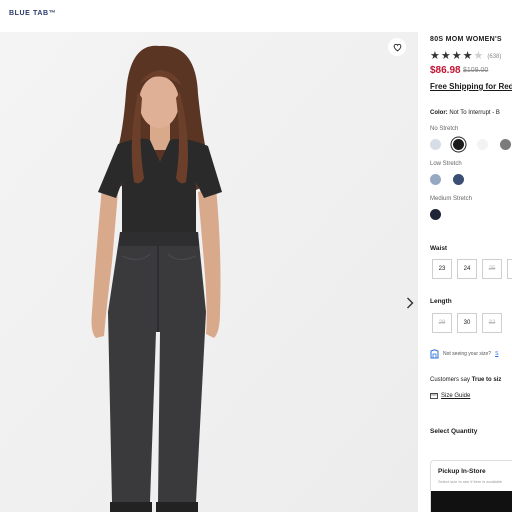  I want to click on sale-price: $86.98, so click(445, 70).